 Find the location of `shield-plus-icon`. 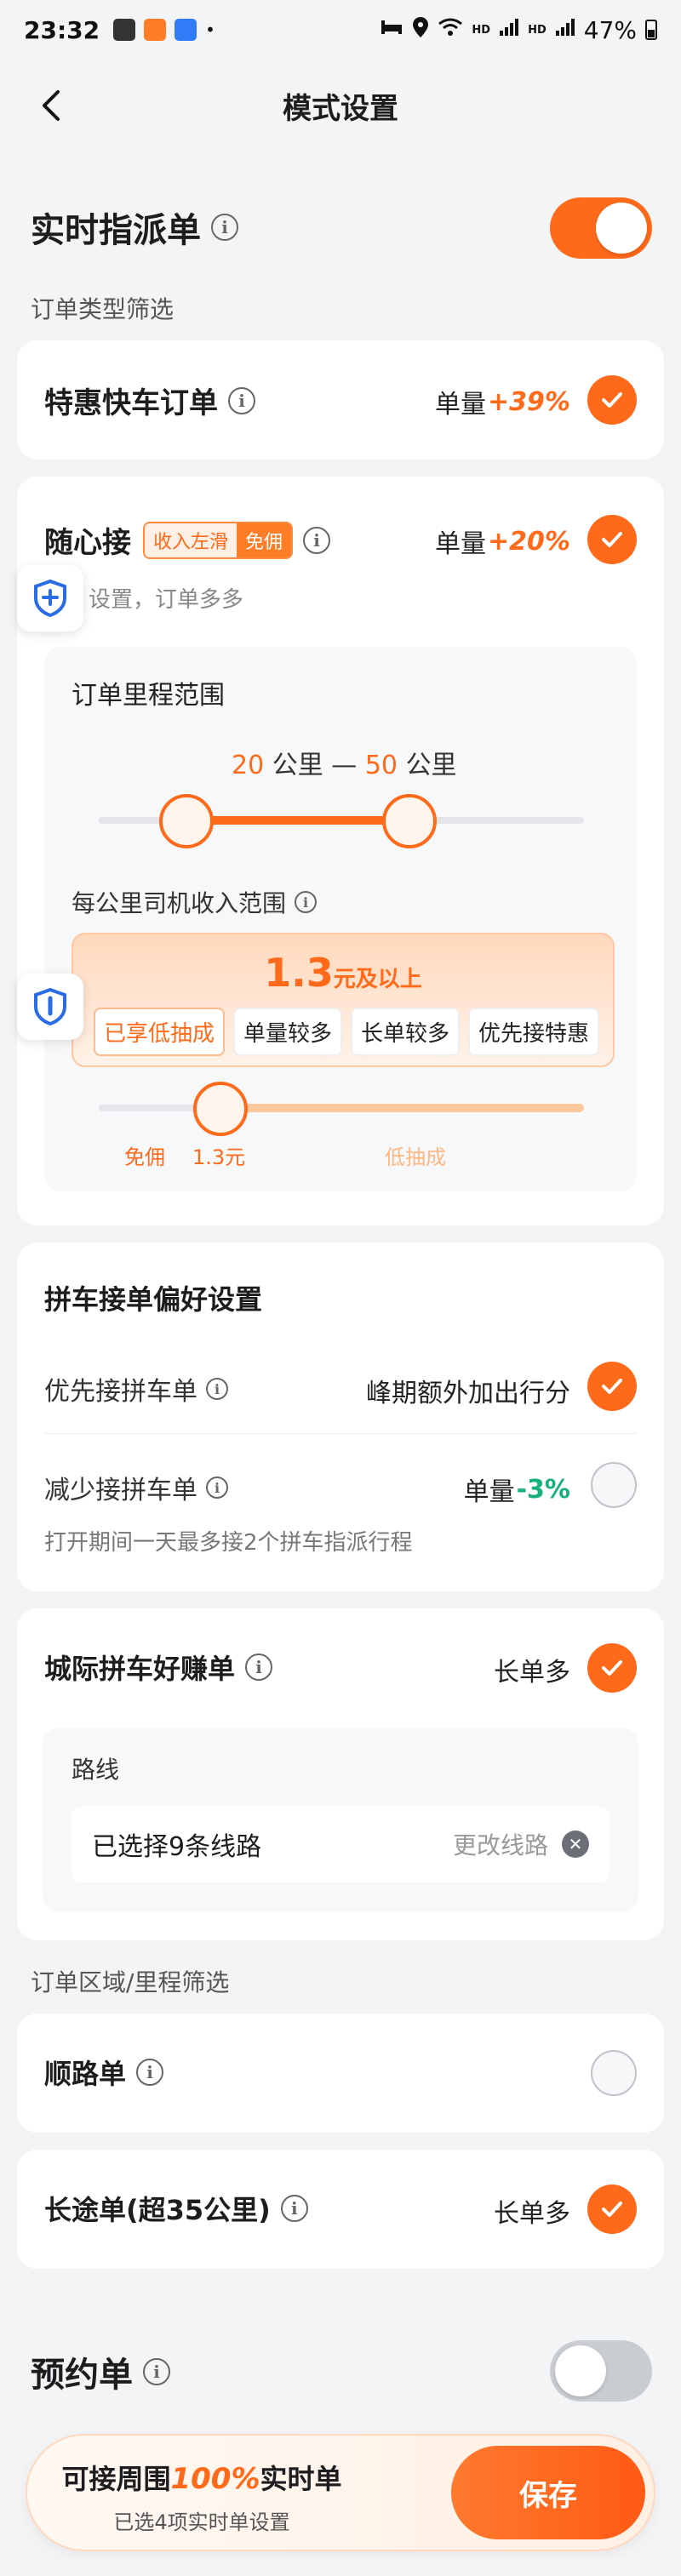

shield-plus-icon is located at coordinates (50, 598).